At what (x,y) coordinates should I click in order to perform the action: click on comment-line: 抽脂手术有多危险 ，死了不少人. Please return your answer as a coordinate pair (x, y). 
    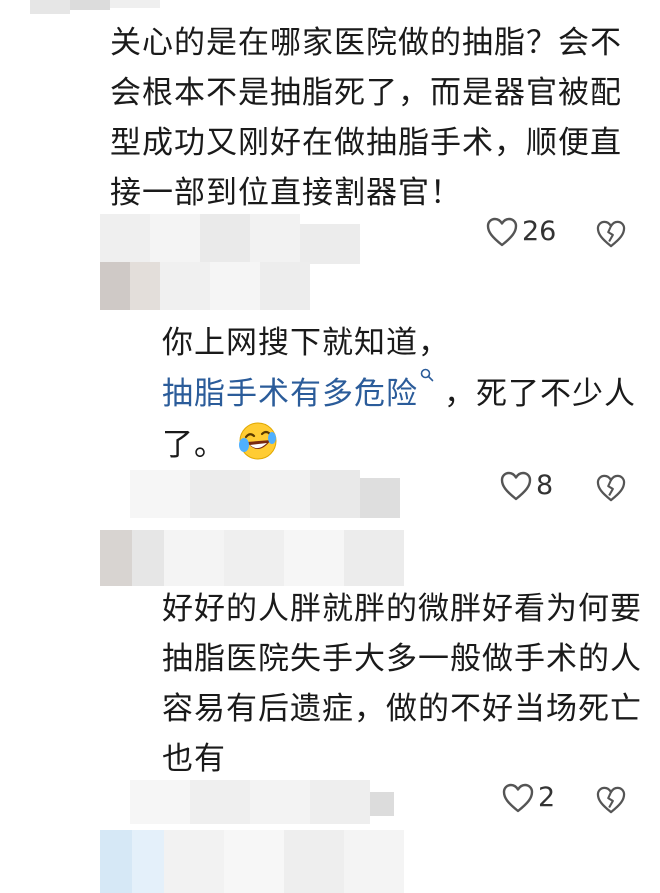
    Looking at the image, I should click on (402, 393).